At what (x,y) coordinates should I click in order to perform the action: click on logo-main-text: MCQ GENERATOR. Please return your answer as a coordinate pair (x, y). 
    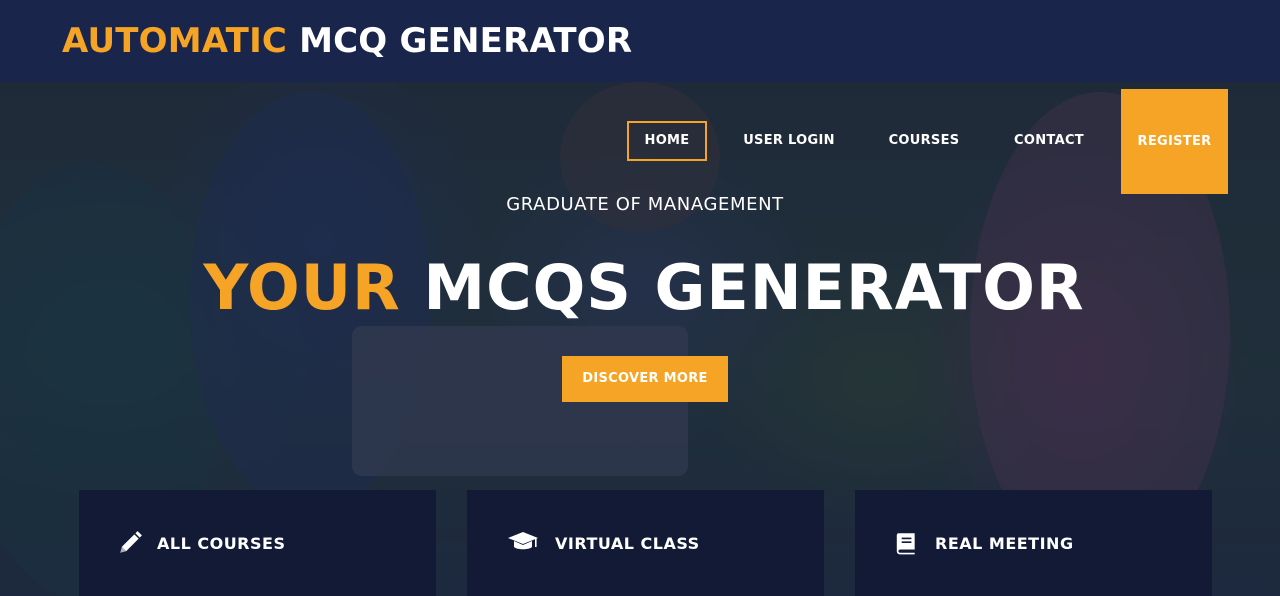
    Looking at the image, I should click on (466, 41).